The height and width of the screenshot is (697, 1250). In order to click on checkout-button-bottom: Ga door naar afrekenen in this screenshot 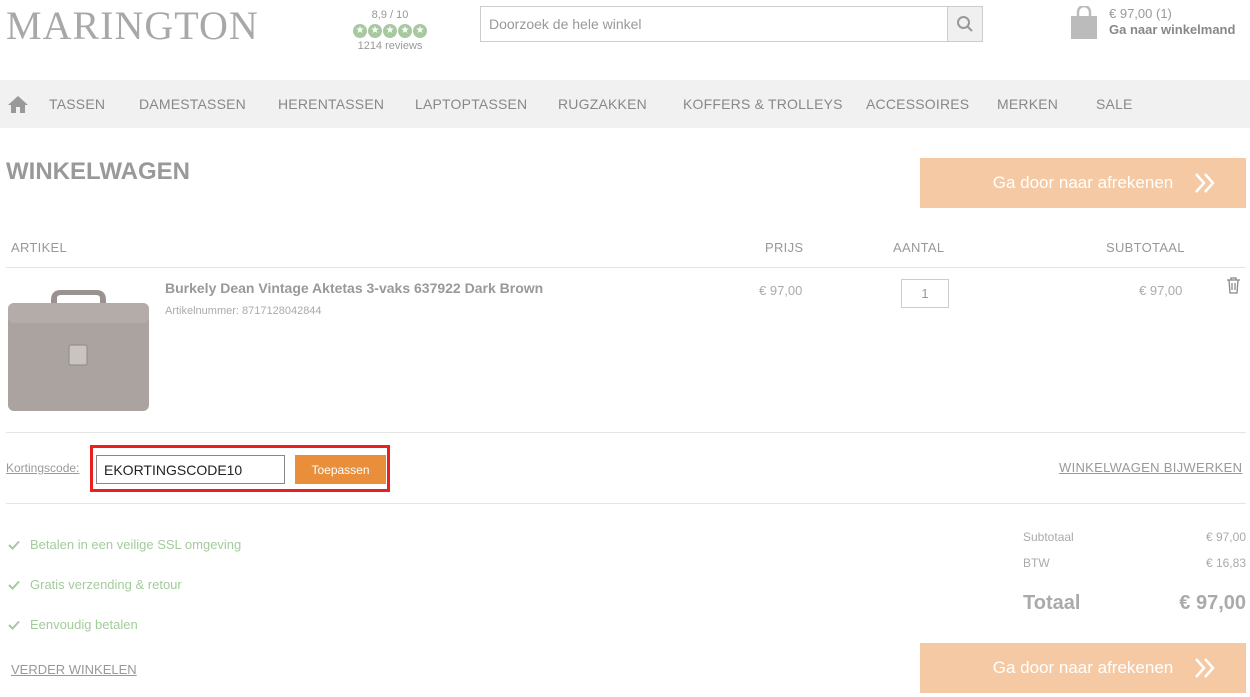, I will do `click(1083, 668)`.